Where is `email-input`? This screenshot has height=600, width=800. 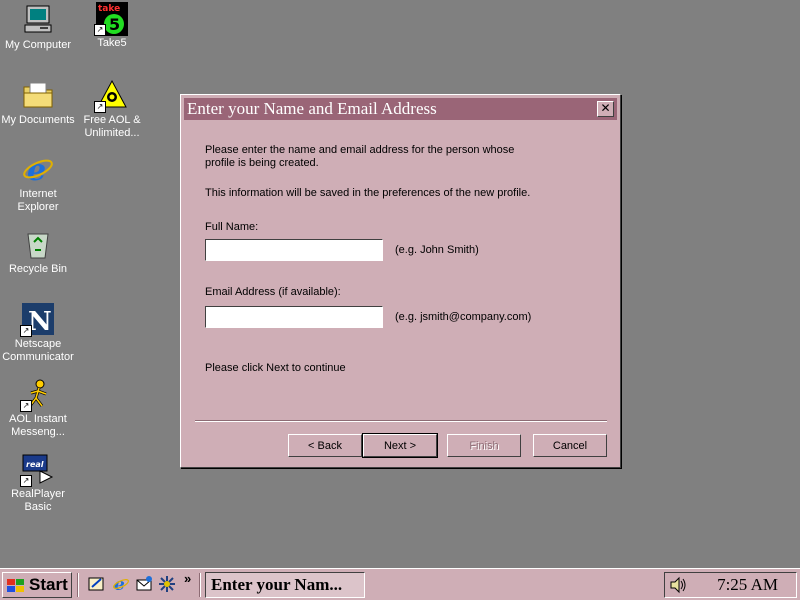
email-input is located at coordinates (294, 317).